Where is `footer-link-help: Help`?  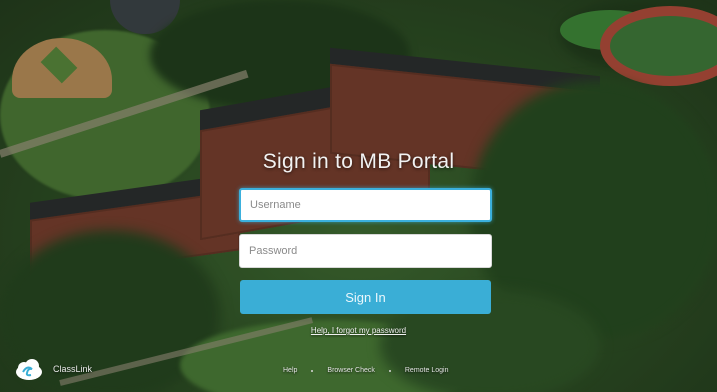 footer-link-help: Help is located at coordinates (290, 370).